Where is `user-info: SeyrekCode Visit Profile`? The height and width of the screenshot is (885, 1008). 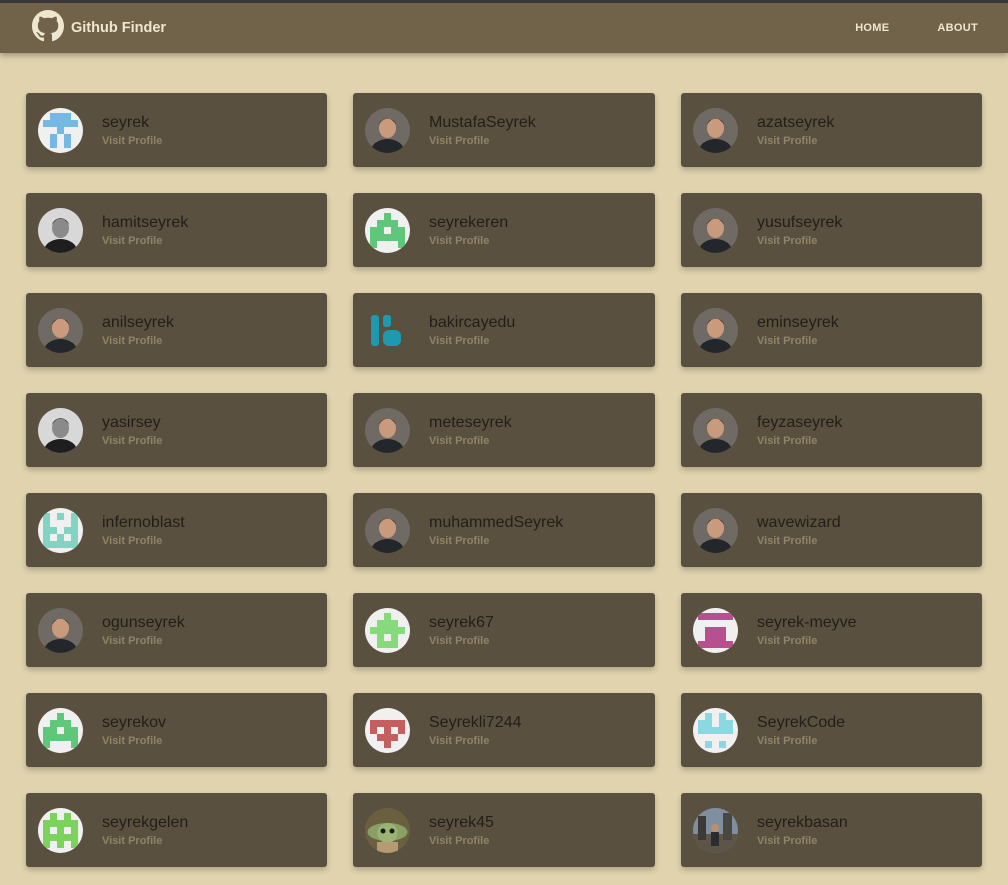
user-info: SeyrekCode Visit Profile is located at coordinates (801, 730).